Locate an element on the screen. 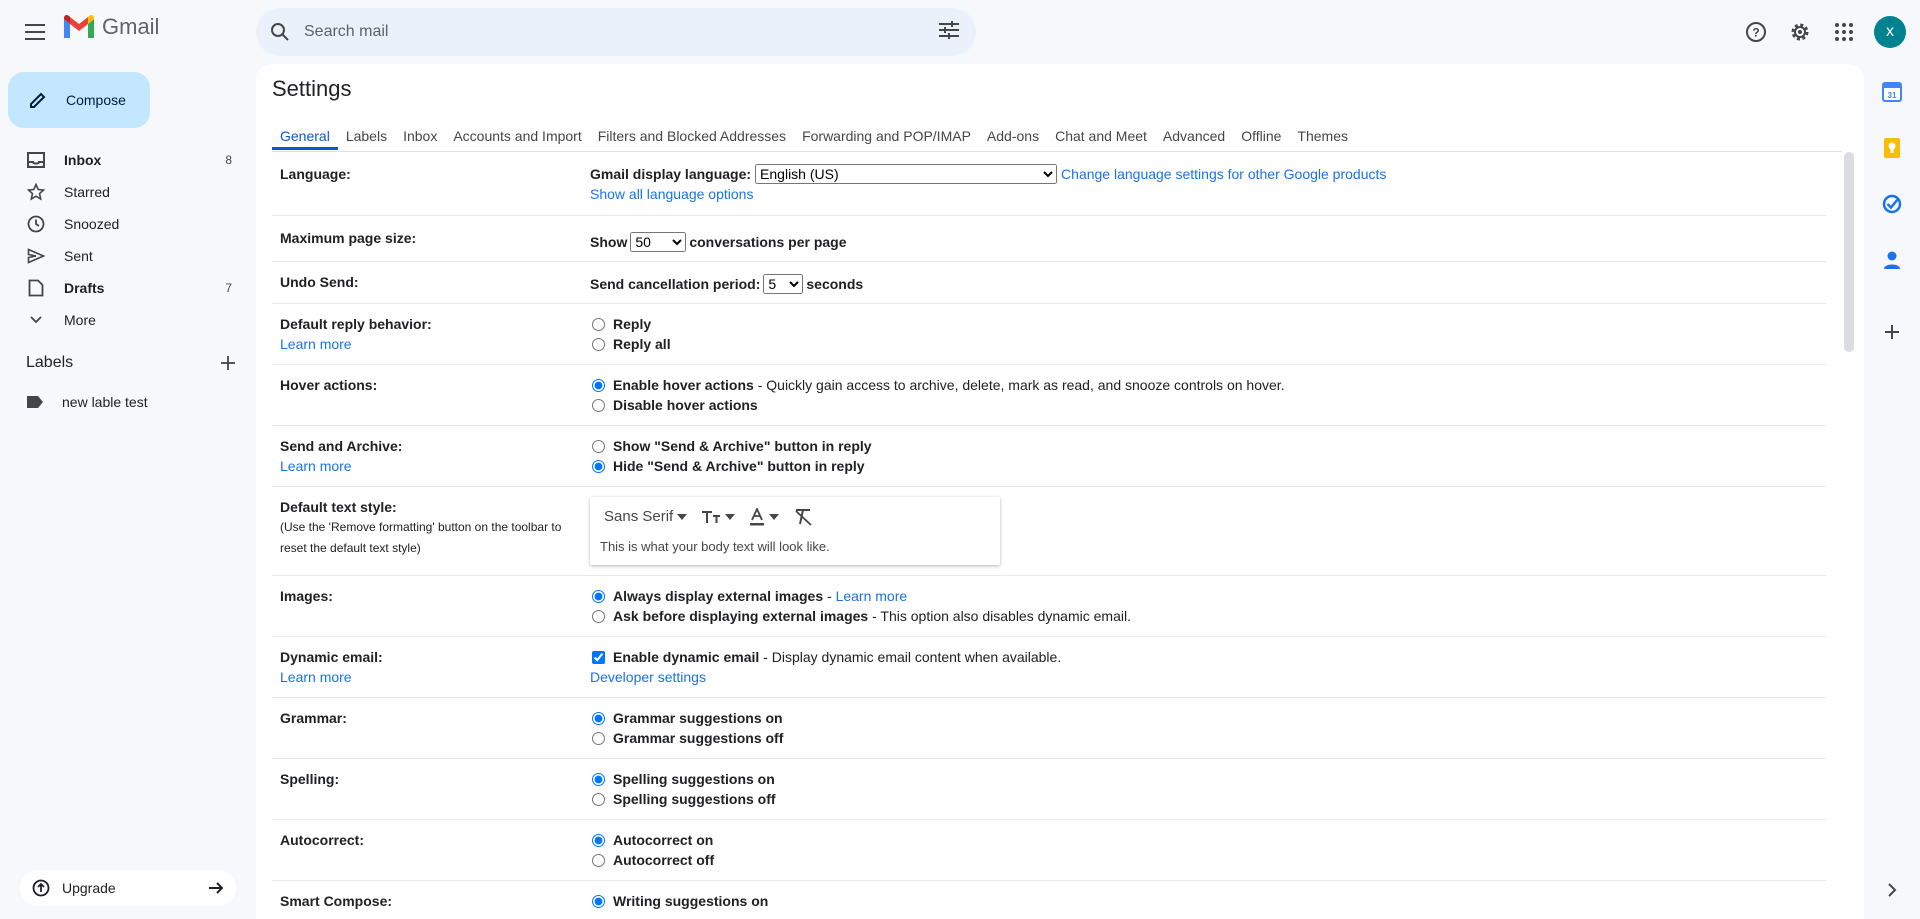 The image size is (1920, 919). show-send-archive-option: Show "Send & Archive" button in reply is located at coordinates (1208, 446).